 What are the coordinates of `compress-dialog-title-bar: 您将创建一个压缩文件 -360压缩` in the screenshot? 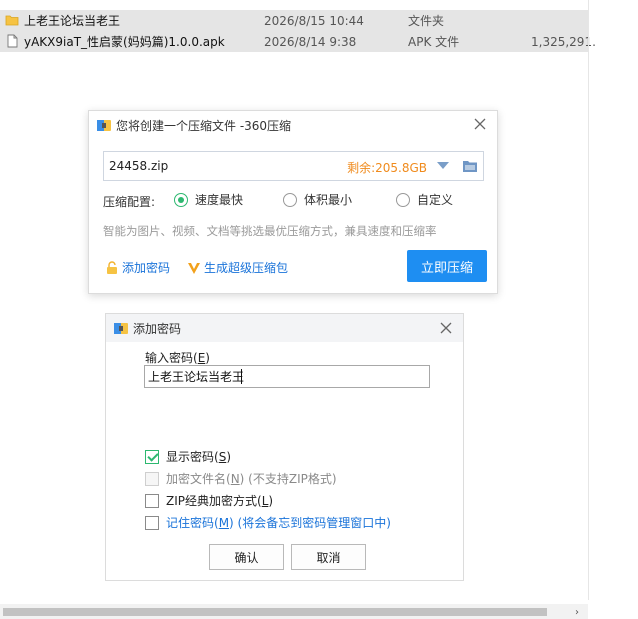 It's located at (293, 125).